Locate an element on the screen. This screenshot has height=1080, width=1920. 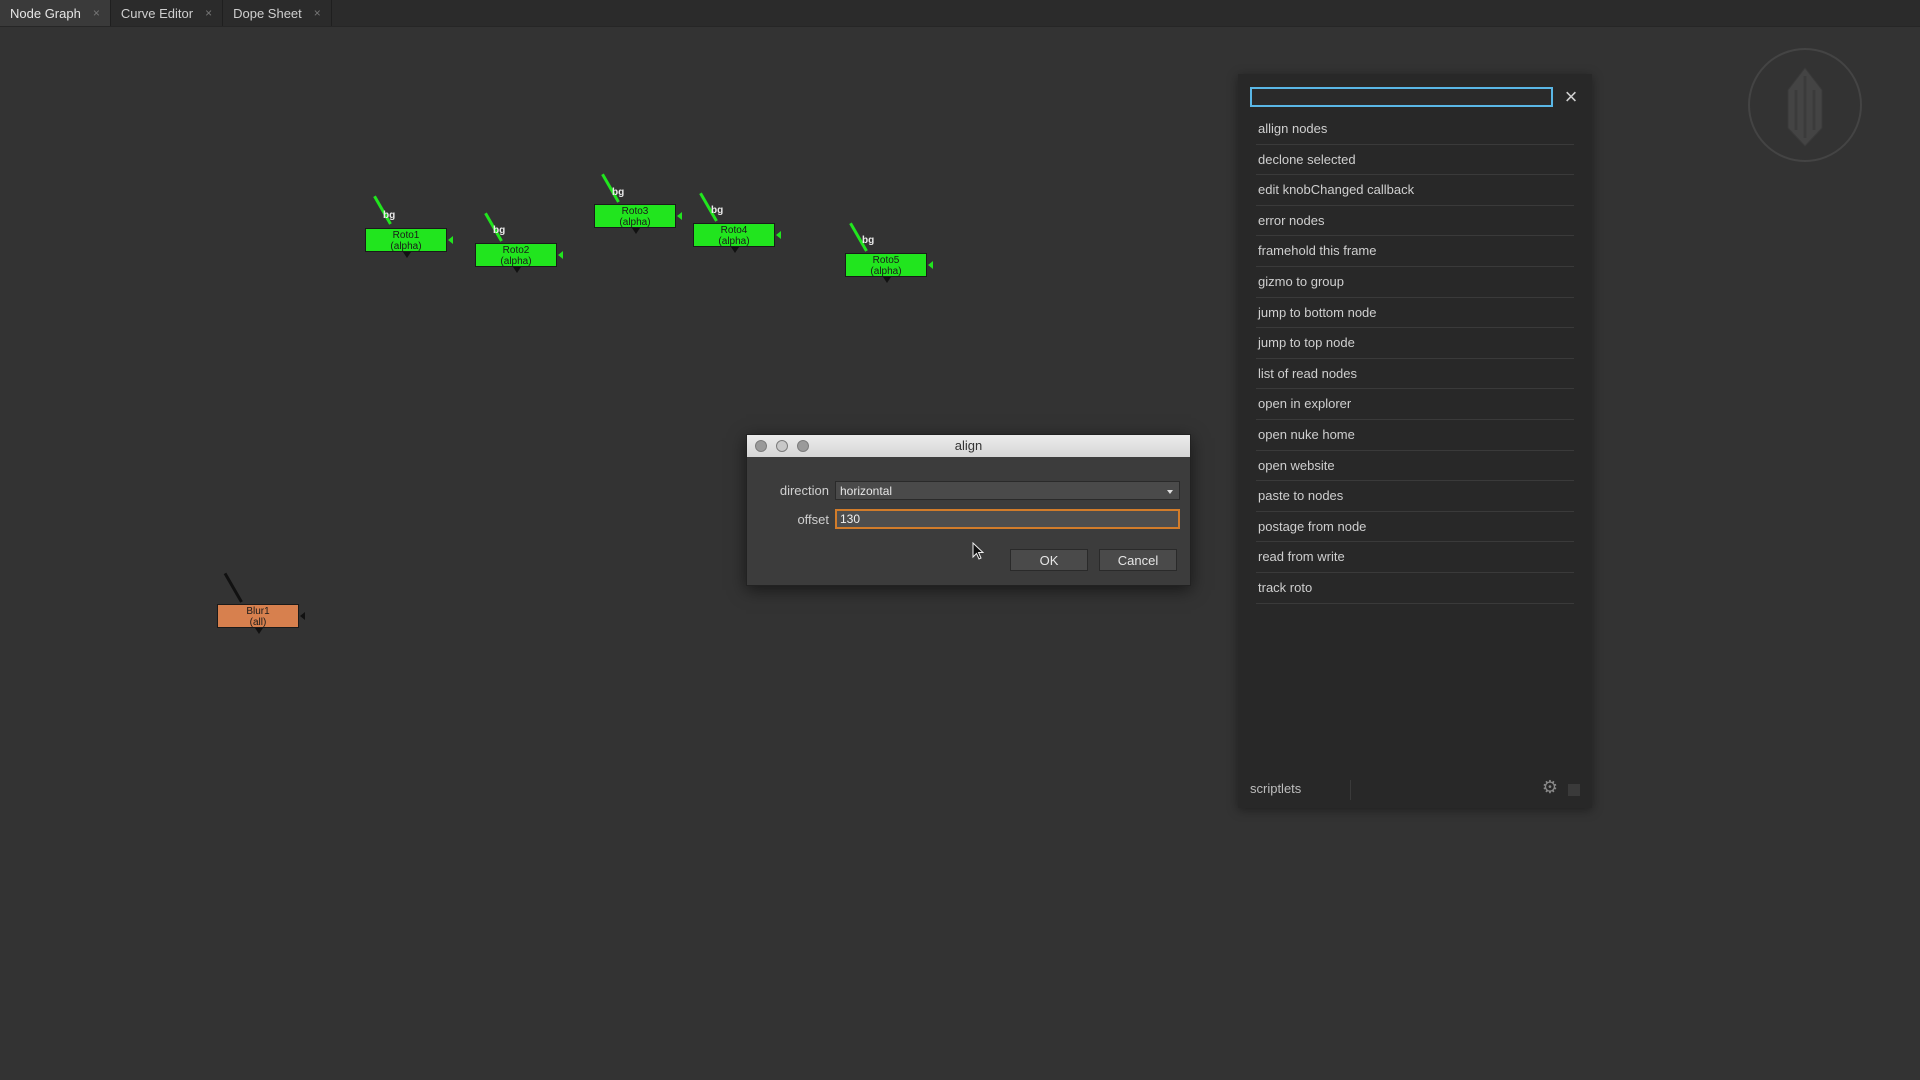
chevron-down-icon is located at coordinates (1170, 492).